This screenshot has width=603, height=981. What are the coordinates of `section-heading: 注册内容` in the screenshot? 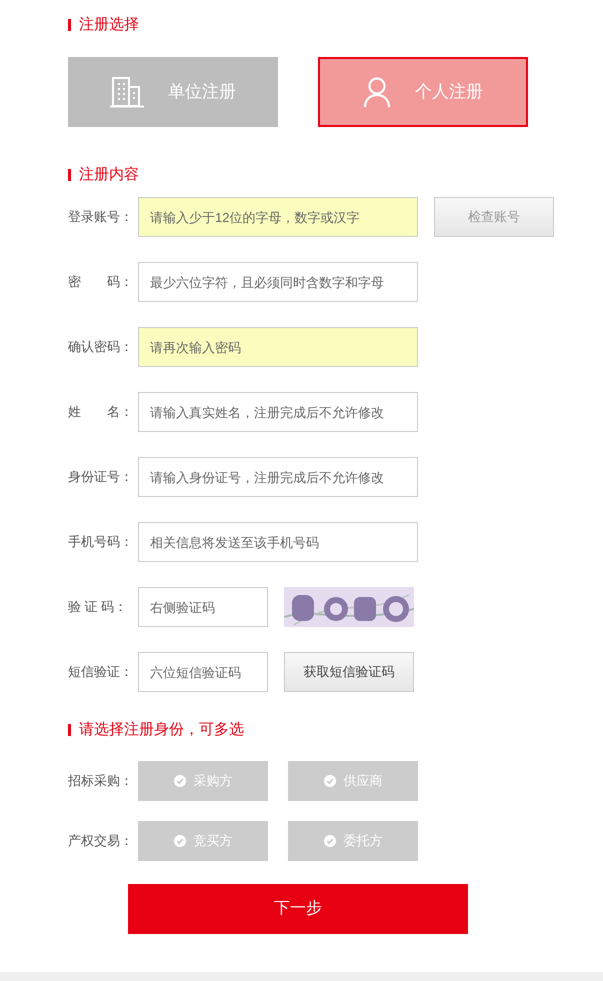 It's located at (109, 174).